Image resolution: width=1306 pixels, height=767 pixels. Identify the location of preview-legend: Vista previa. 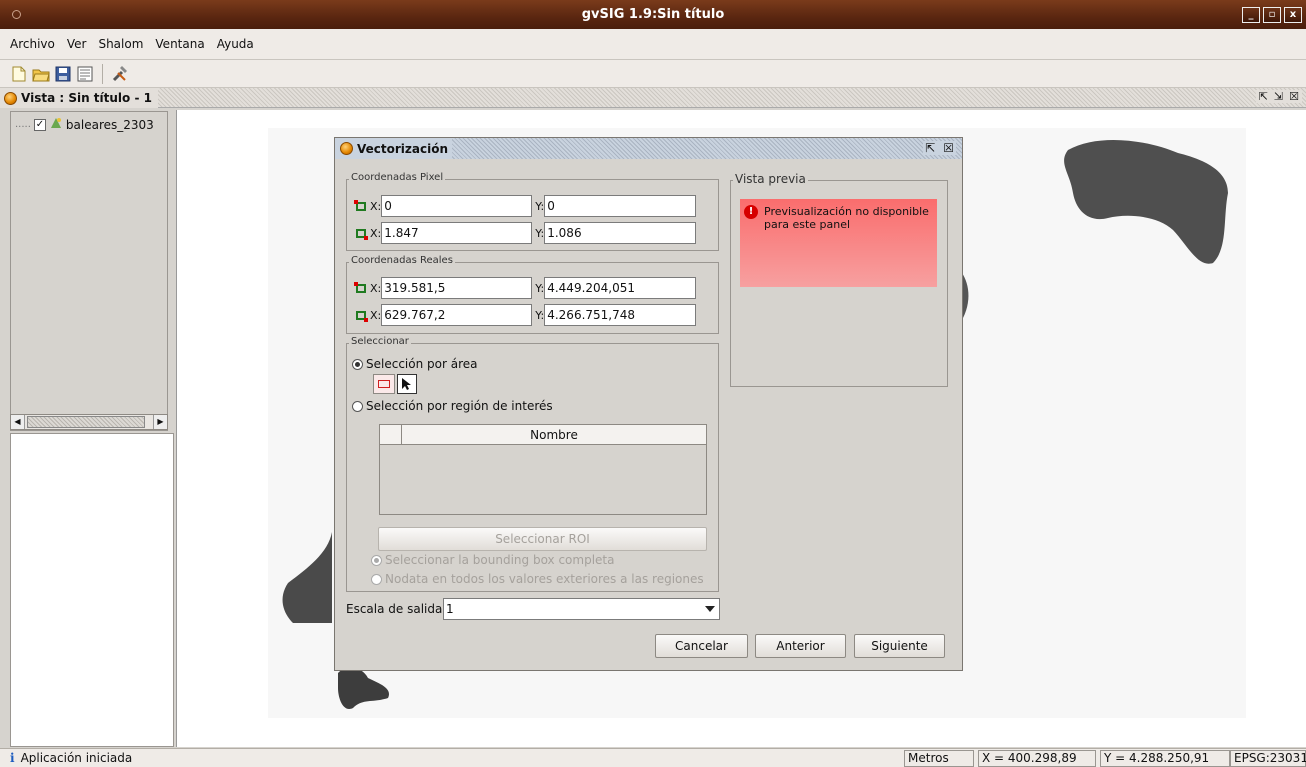
(770, 179).